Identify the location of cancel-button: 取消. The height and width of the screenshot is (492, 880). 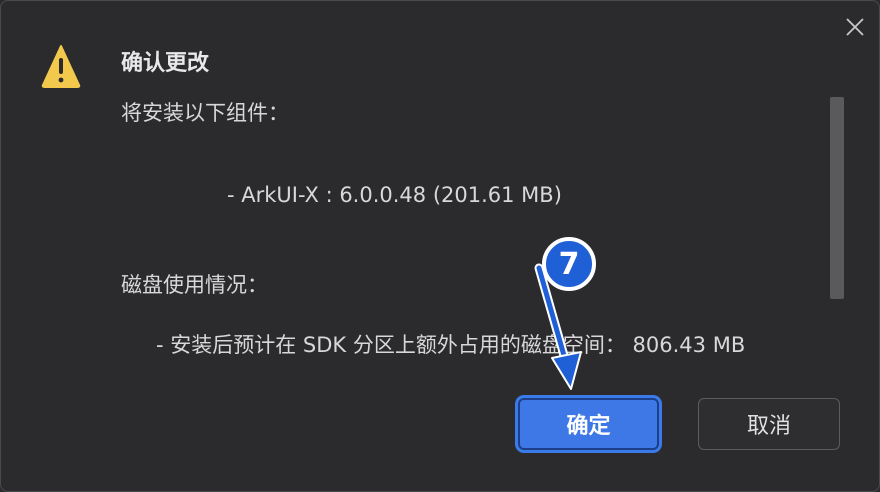
(769, 424).